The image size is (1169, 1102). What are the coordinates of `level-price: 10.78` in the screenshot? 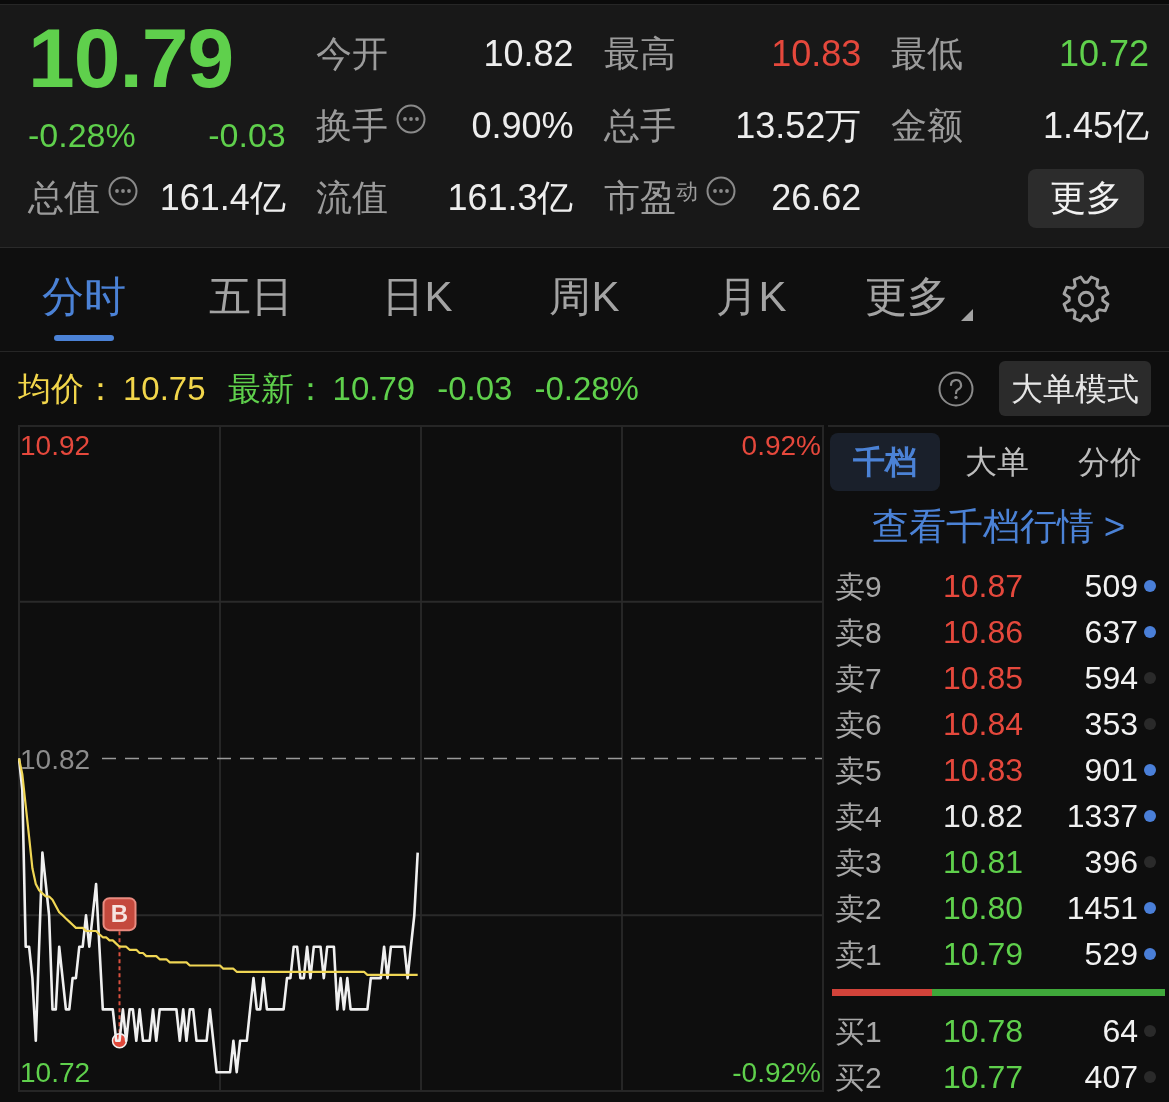 It's located at (982, 1031).